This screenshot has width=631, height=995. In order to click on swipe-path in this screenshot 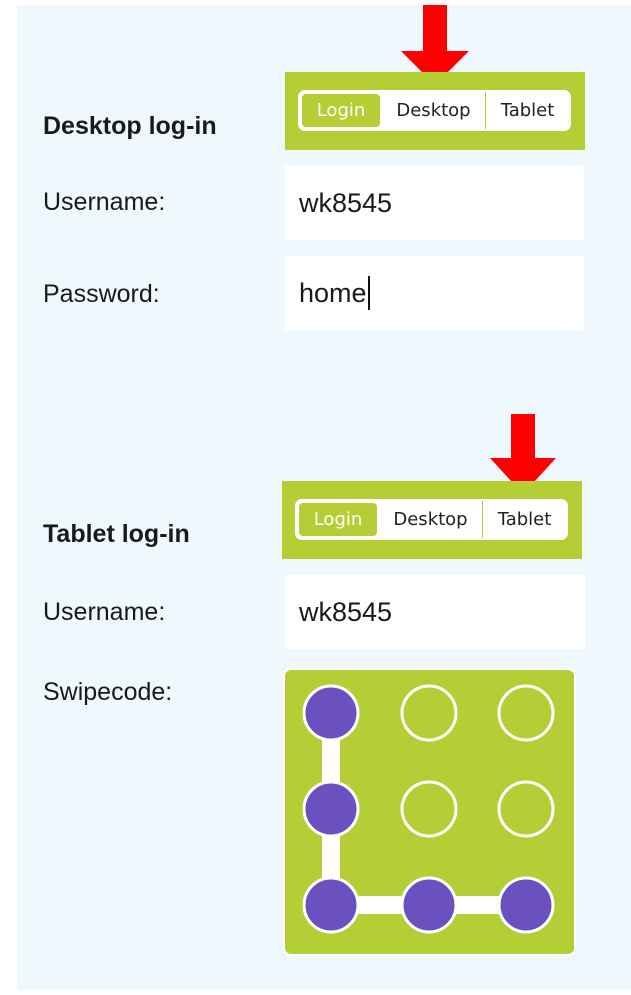, I will do `click(424, 813)`.